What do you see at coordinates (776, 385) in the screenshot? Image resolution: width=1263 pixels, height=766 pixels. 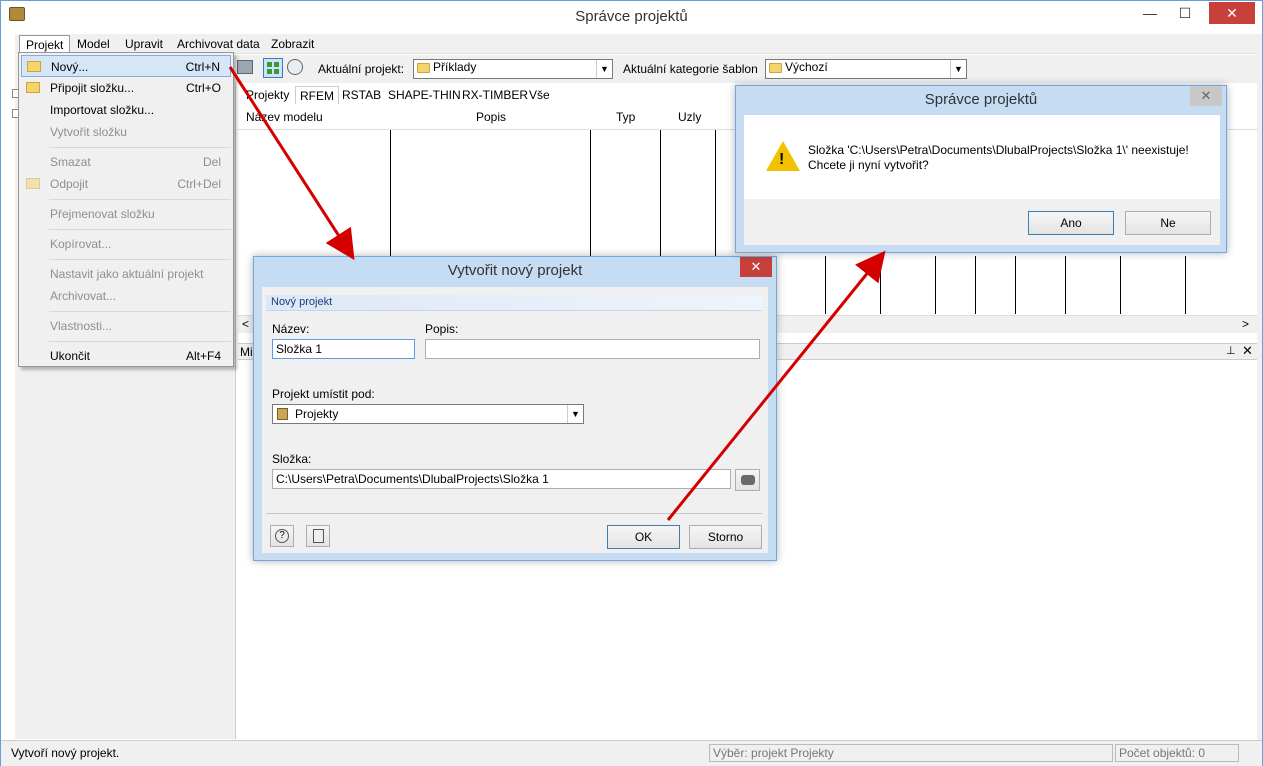 I see `arrow-ok-to-confirm` at bounding box center [776, 385].